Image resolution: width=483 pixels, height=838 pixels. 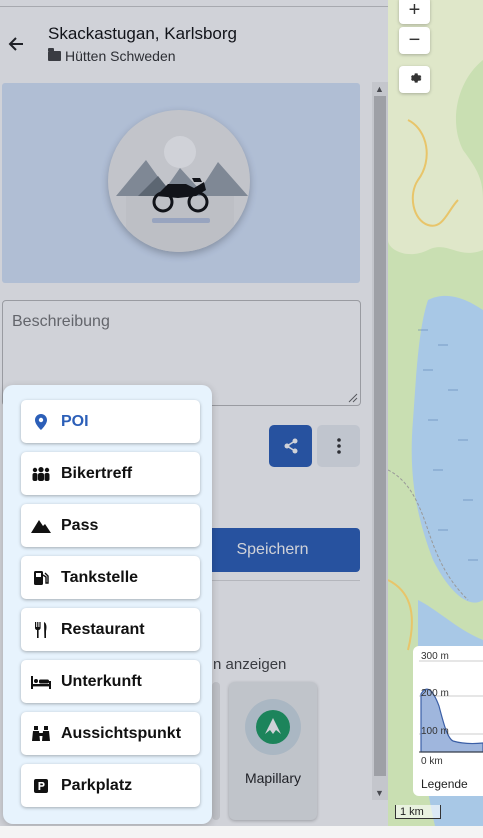 What do you see at coordinates (41, 785) in the screenshot?
I see `parking-icon` at bounding box center [41, 785].